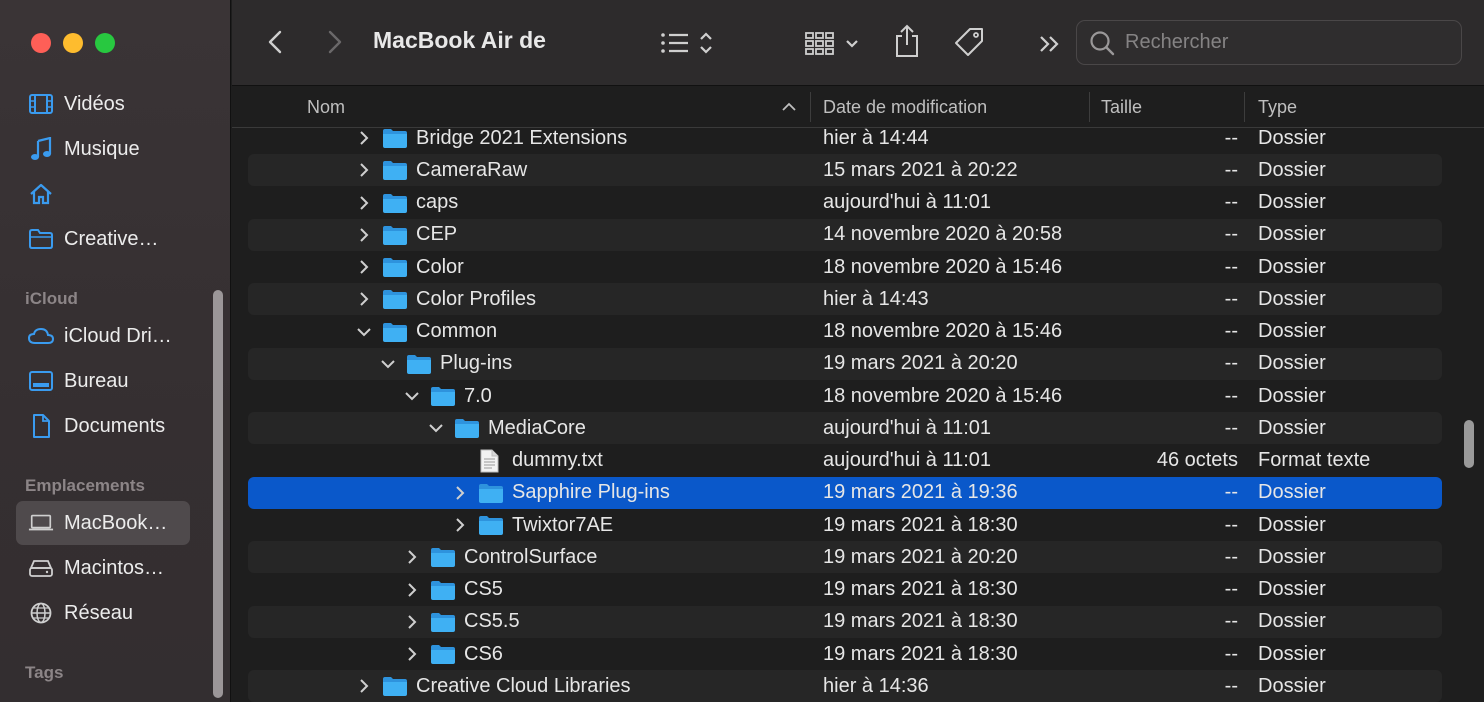  Describe the element at coordinates (41, 104) in the screenshot. I see `film-icon` at that location.